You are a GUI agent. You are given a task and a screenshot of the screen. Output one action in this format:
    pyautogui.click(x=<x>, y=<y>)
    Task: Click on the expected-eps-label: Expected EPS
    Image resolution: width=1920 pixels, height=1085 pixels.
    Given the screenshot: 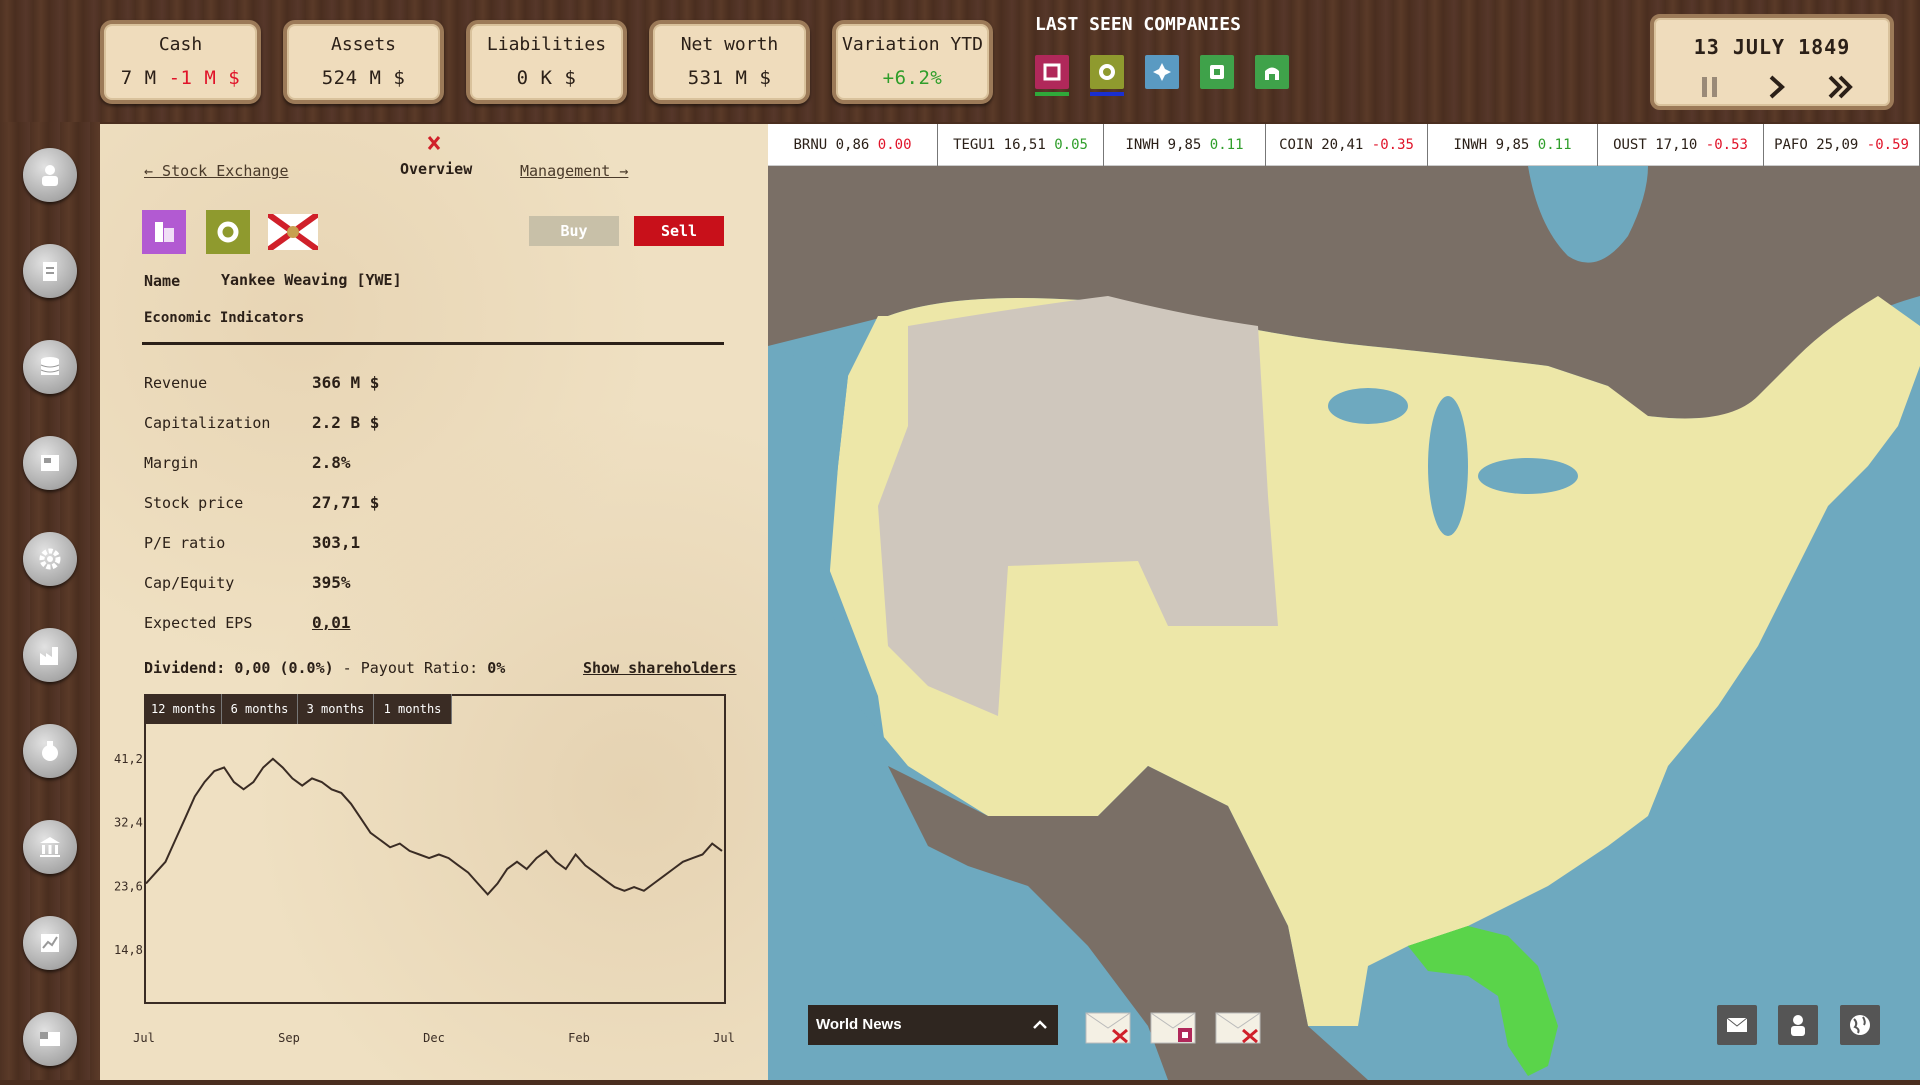 What is the action you would take?
    pyautogui.click(x=198, y=623)
    